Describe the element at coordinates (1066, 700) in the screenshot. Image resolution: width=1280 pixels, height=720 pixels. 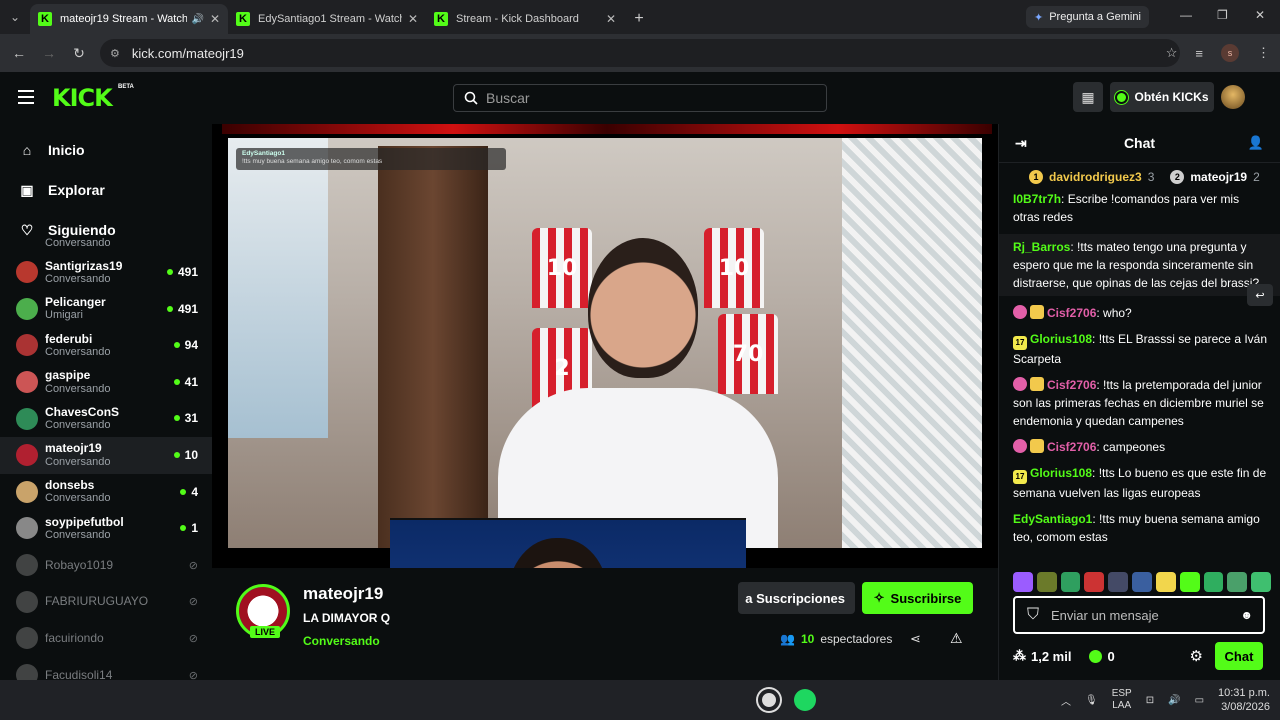
I see `tray-chevron-icon: ︿` at that location.